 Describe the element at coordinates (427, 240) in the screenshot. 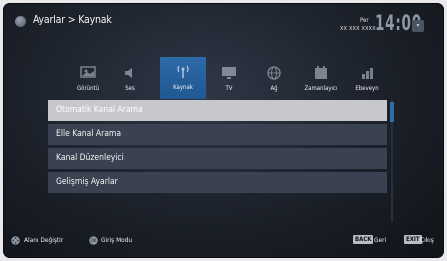

I see `exit-hint-label: Çıkış` at that location.